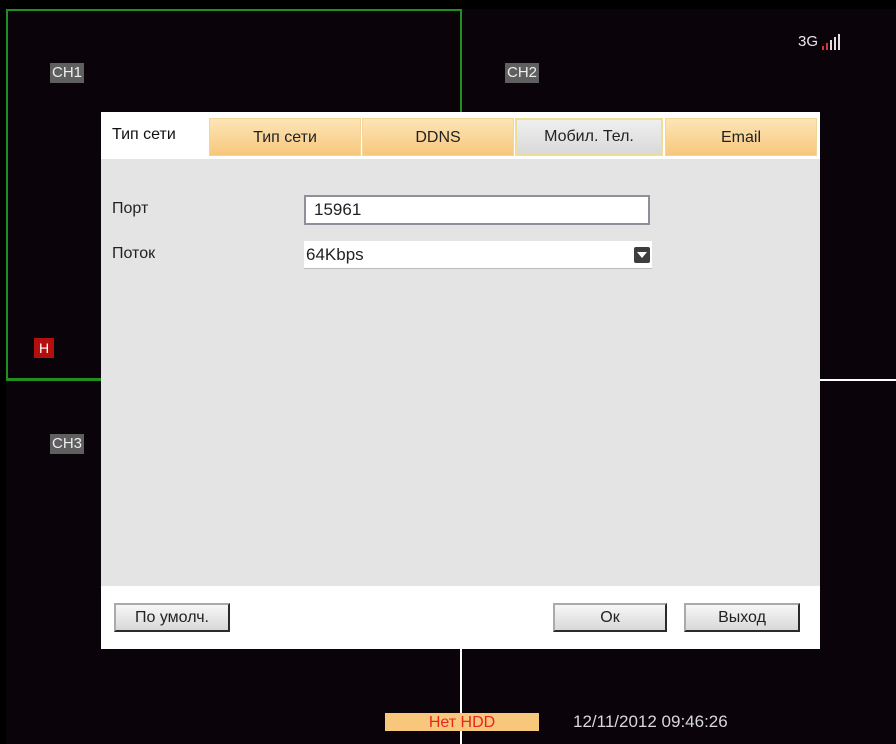 The image size is (896, 744). I want to click on stream-select-value: 64Kbps, so click(335, 254).